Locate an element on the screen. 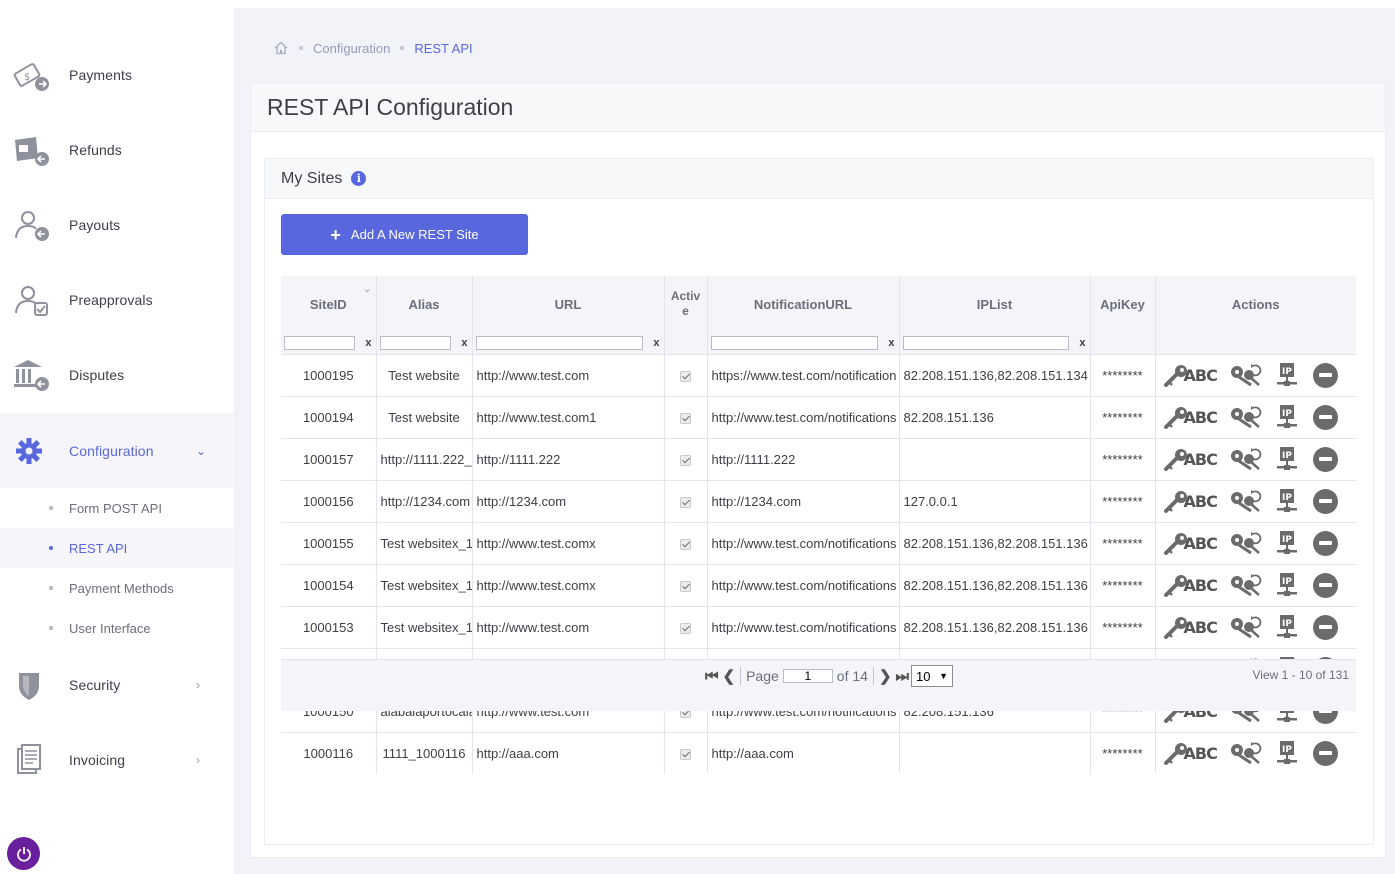 The width and height of the screenshot is (1395, 874). power-button is located at coordinates (23, 853).